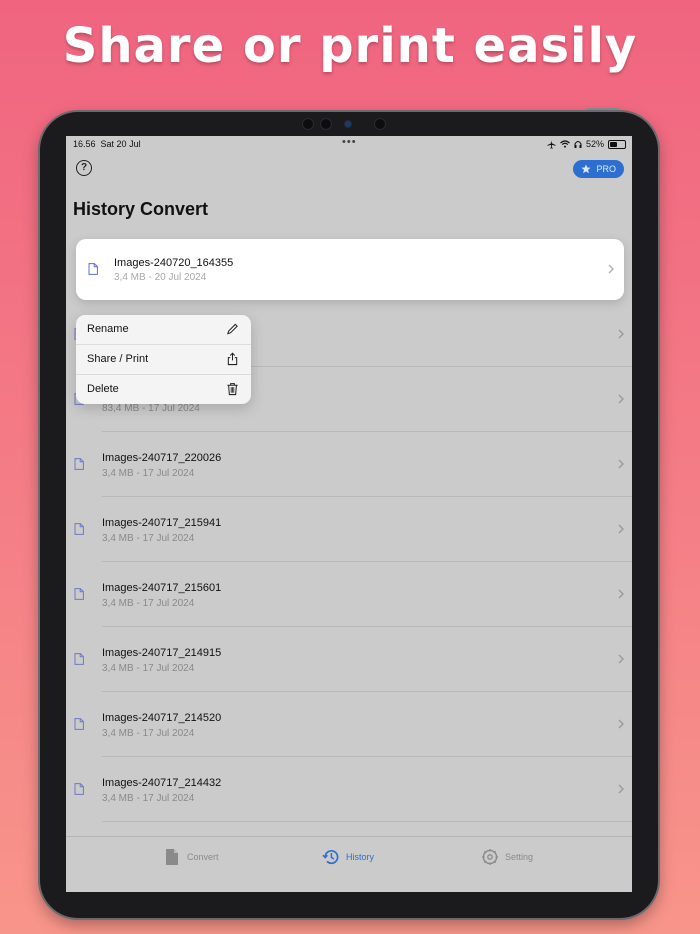  I want to click on tab-history: History, so click(348, 857).